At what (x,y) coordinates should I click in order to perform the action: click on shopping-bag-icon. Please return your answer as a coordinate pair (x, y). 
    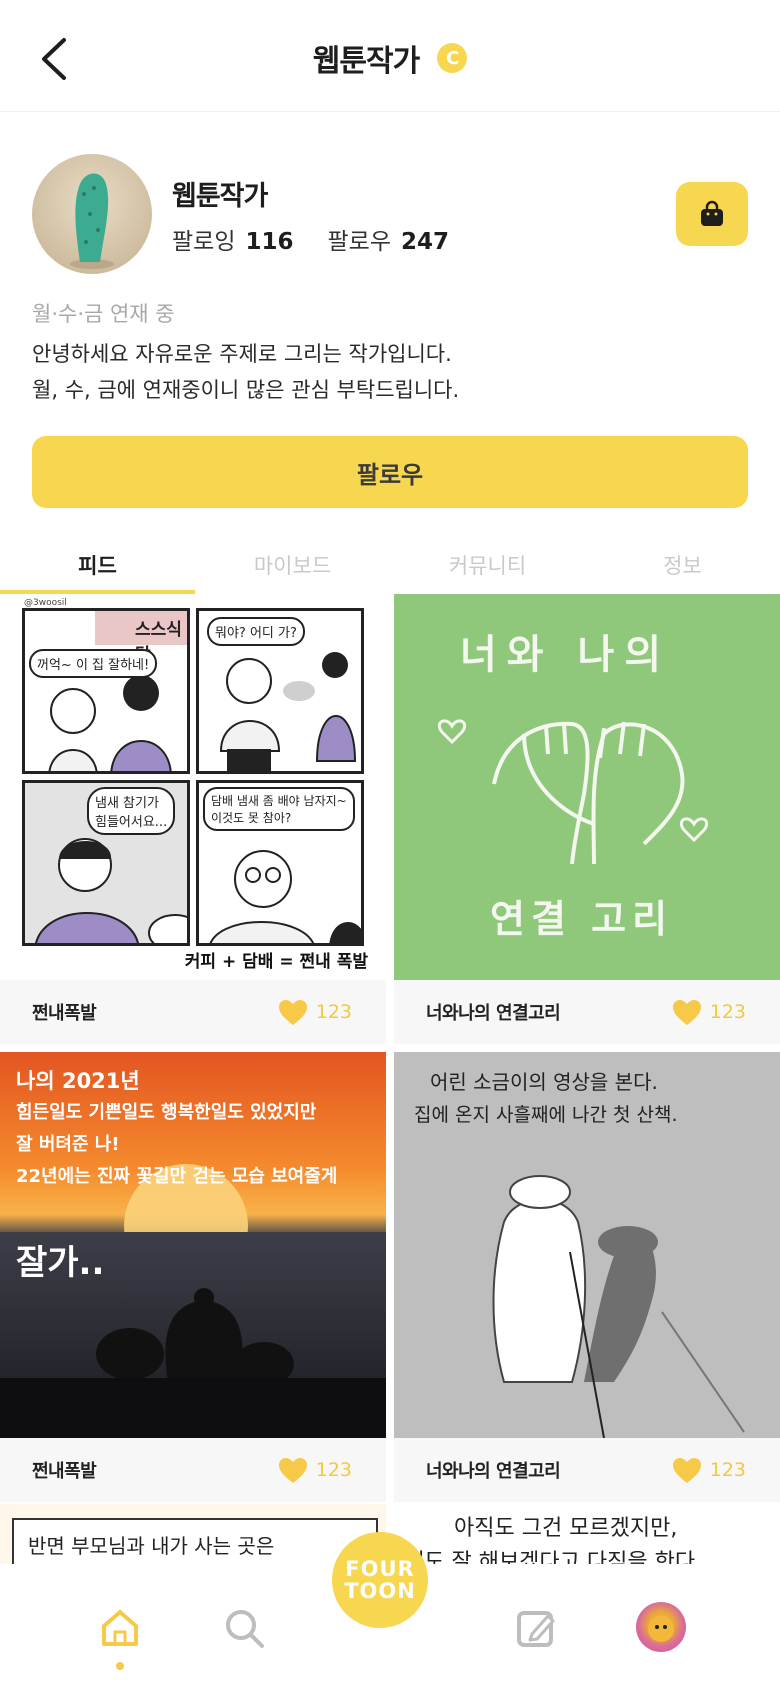
    Looking at the image, I should click on (712, 213).